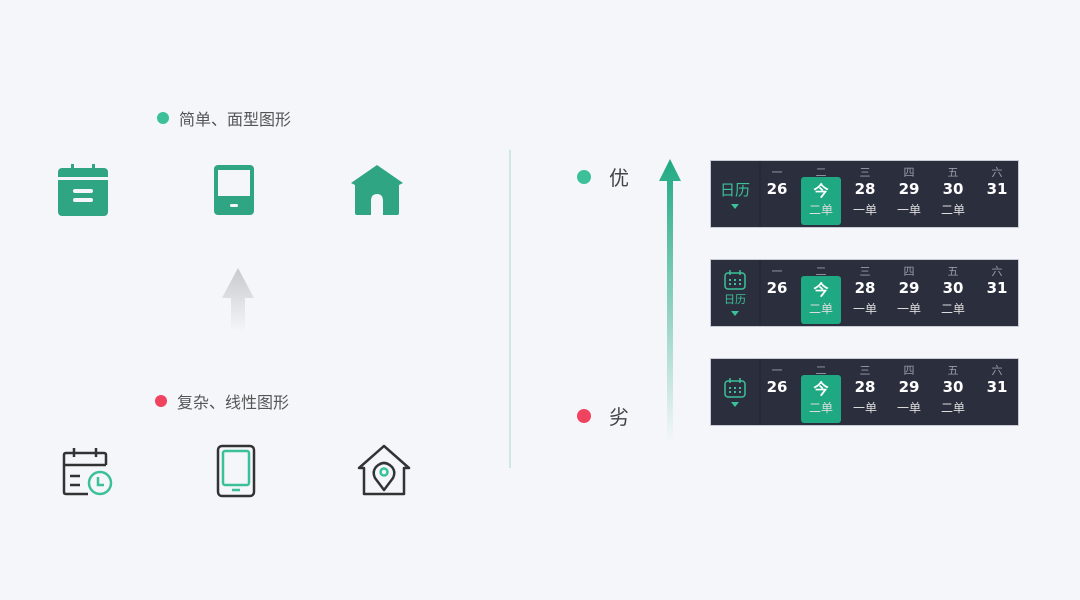 This screenshot has height=600, width=1080. I want to click on complex-legend: 复杂、线性图形, so click(222, 401).